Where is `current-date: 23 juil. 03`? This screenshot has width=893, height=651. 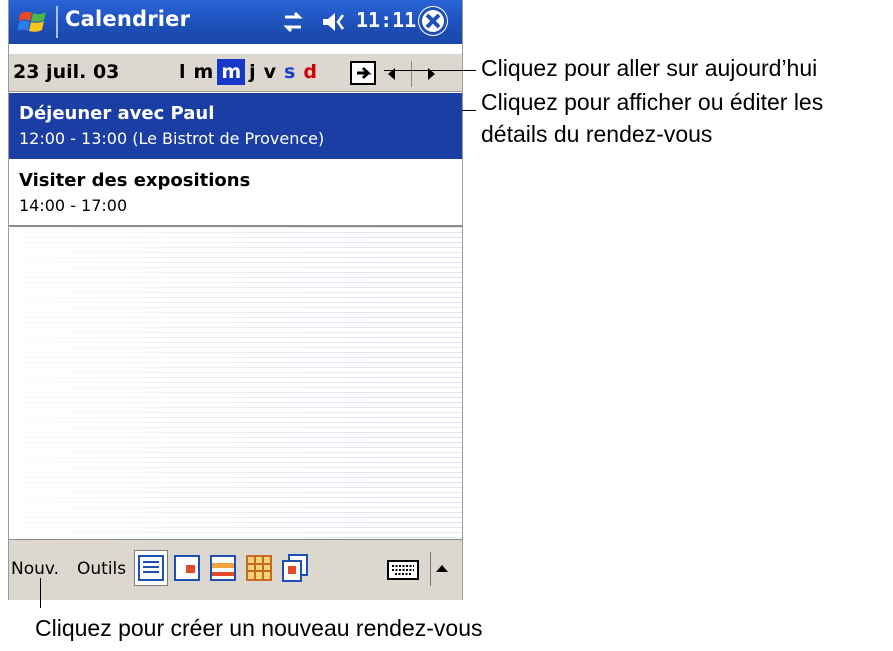 current-date: 23 juil. 03 is located at coordinates (66, 72).